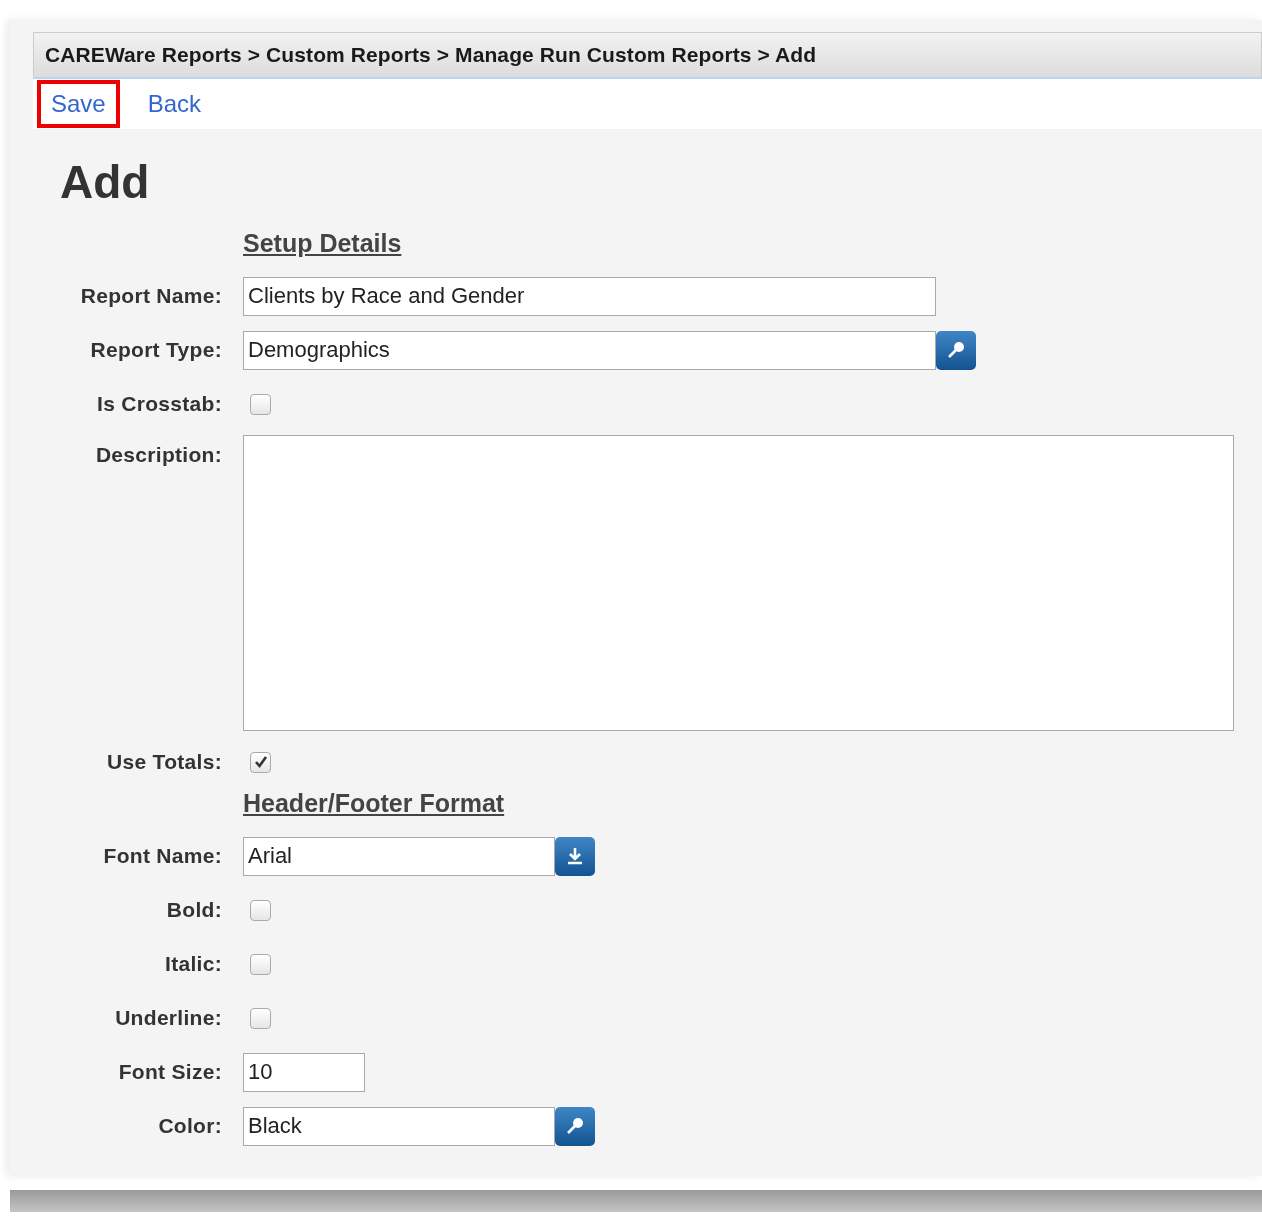 The height and width of the screenshot is (1230, 1262). I want to click on text-field: Clients by Race and Gender, so click(589, 296).